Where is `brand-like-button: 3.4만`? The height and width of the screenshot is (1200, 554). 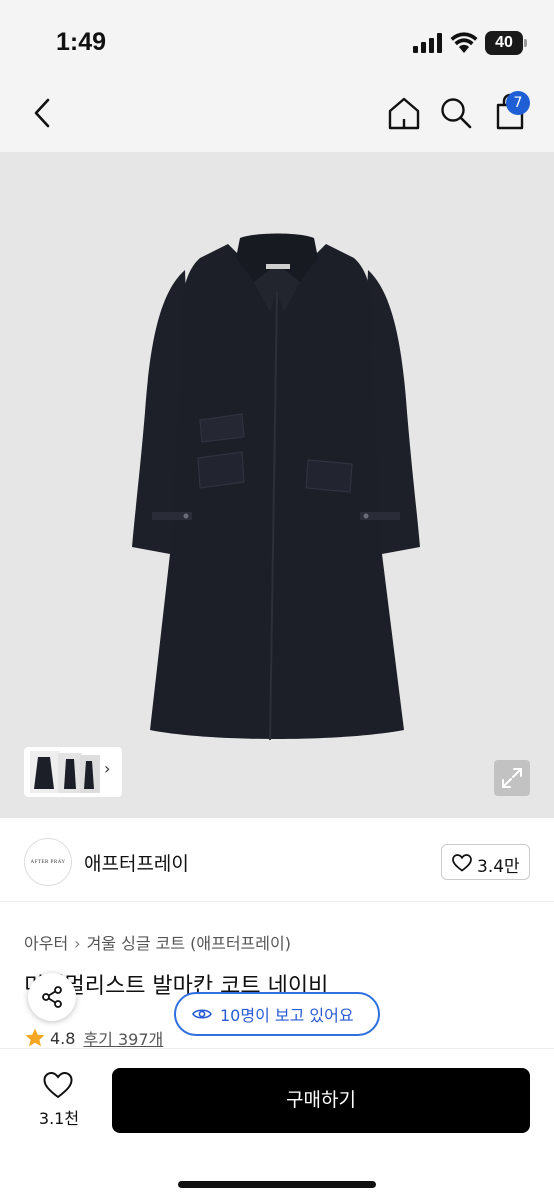 brand-like-button: 3.4만 is located at coordinates (485, 862).